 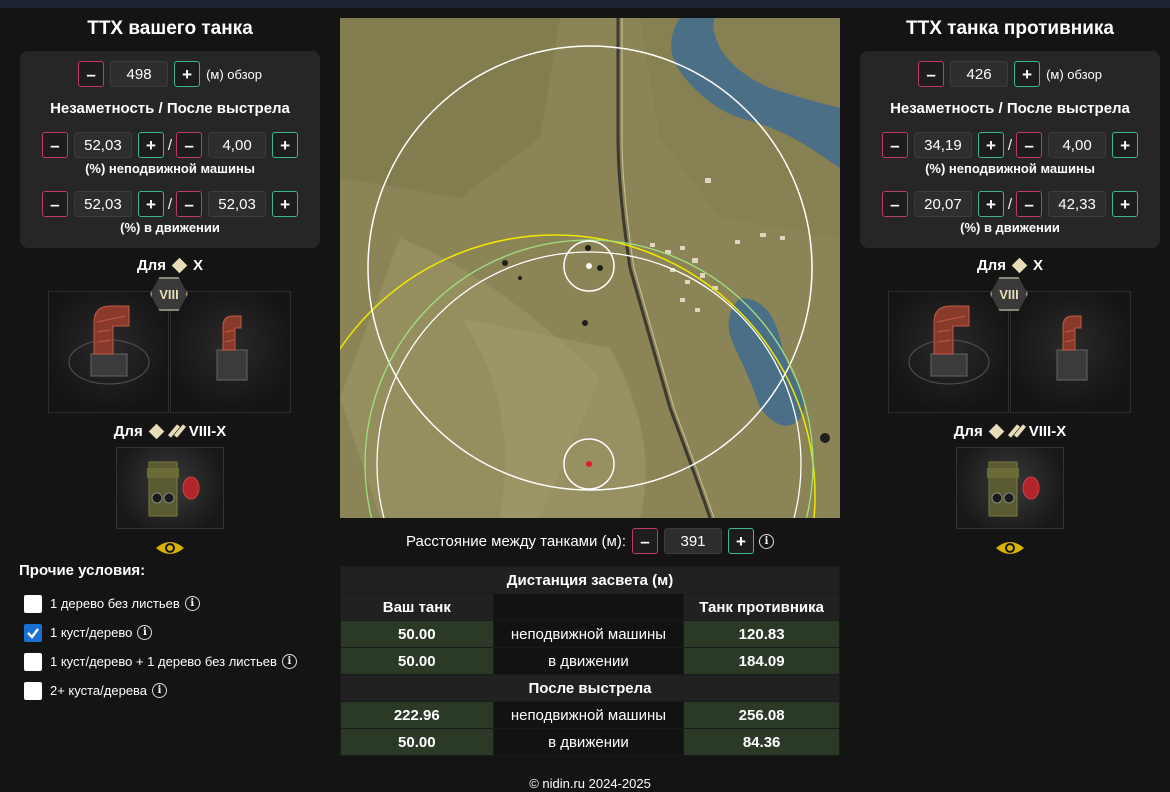 I want to click on distance-row: Расстояние между танками (м): – 391 + i, so click(x=590, y=541).